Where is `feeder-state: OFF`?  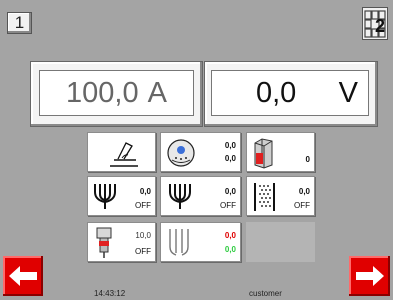 feeder-state: OFF is located at coordinates (143, 251).